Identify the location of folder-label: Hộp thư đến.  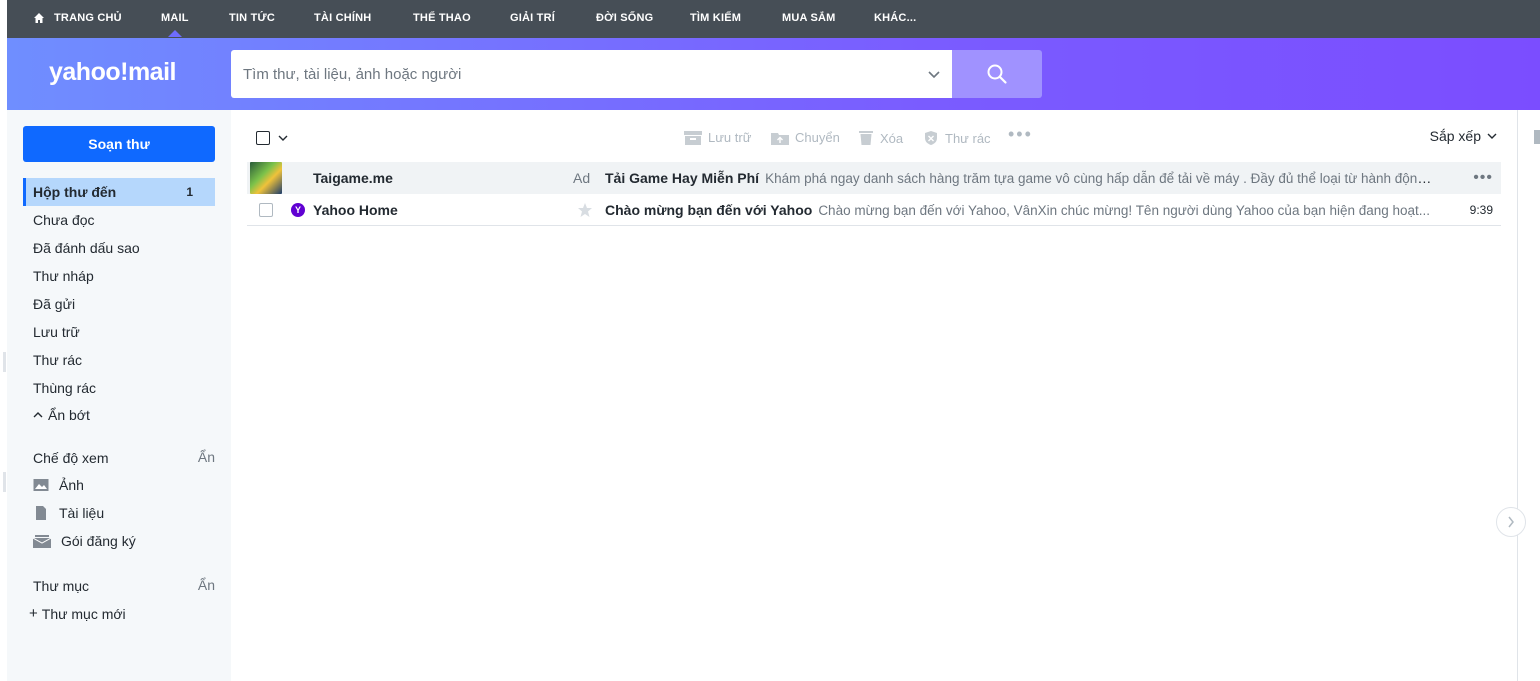
(75, 192).